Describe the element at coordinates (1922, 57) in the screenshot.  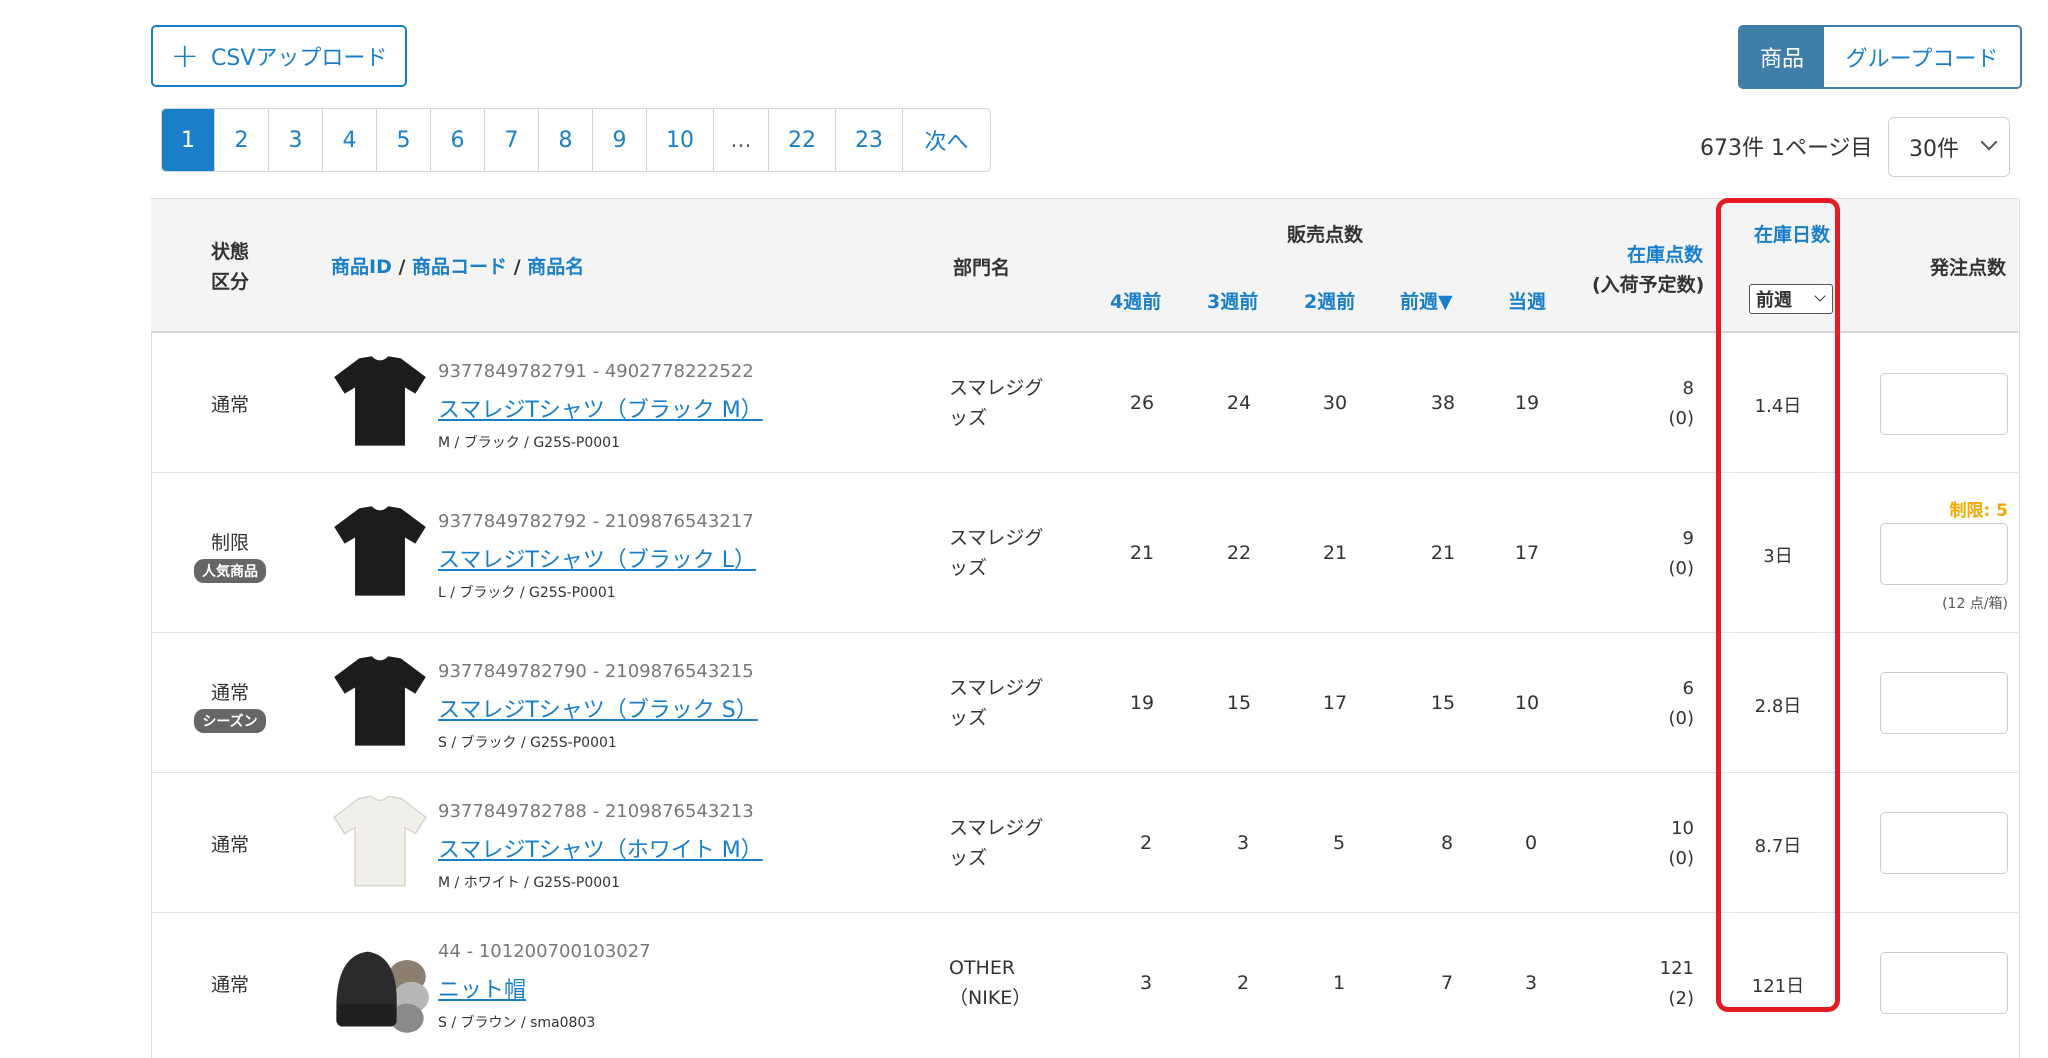
I see `toggle-group-code: グループコード` at that location.